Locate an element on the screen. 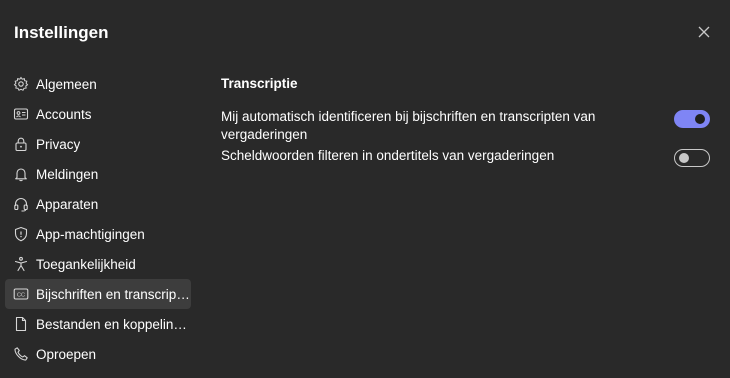  sidebar-item-label: Oproepen is located at coordinates (66, 354).